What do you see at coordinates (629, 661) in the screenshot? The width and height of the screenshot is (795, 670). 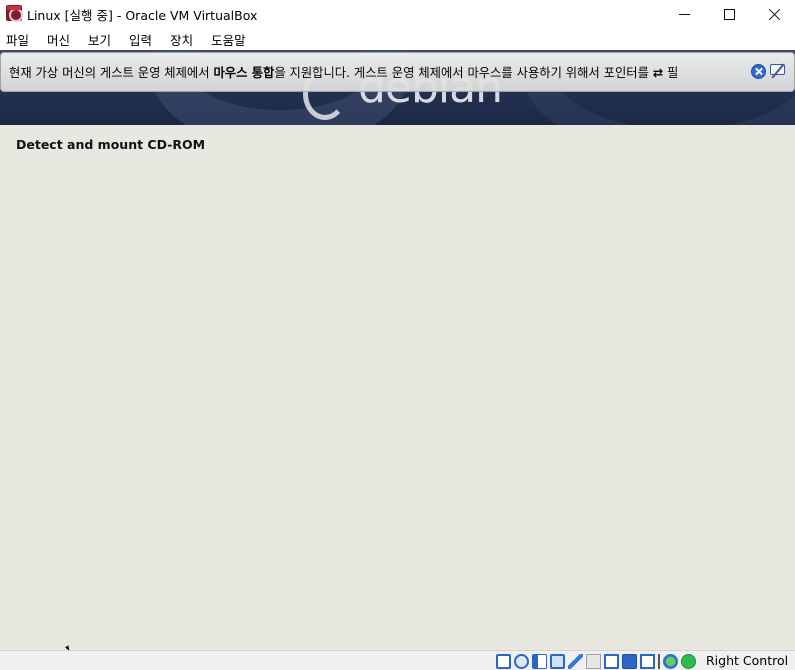 I see `video-capture-icon` at bounding box center [629, 661].